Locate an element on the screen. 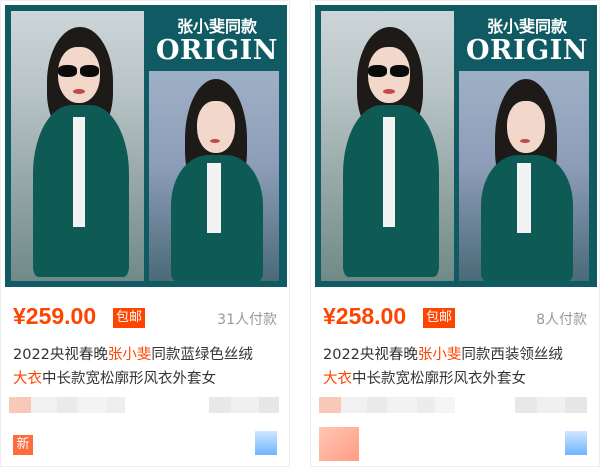  title-text: 同款西装领丝绒 is located at coordinates (512, 355).